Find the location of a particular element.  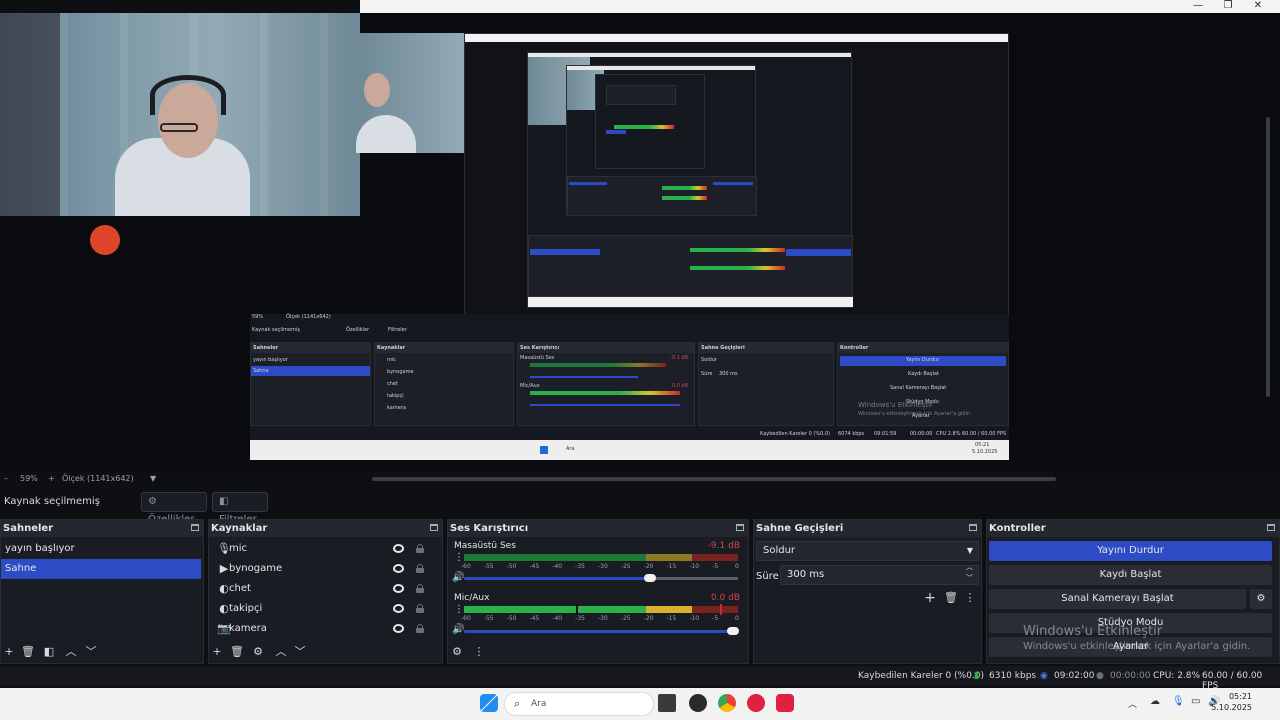

audio-meter is located at coordinates (601, 557).